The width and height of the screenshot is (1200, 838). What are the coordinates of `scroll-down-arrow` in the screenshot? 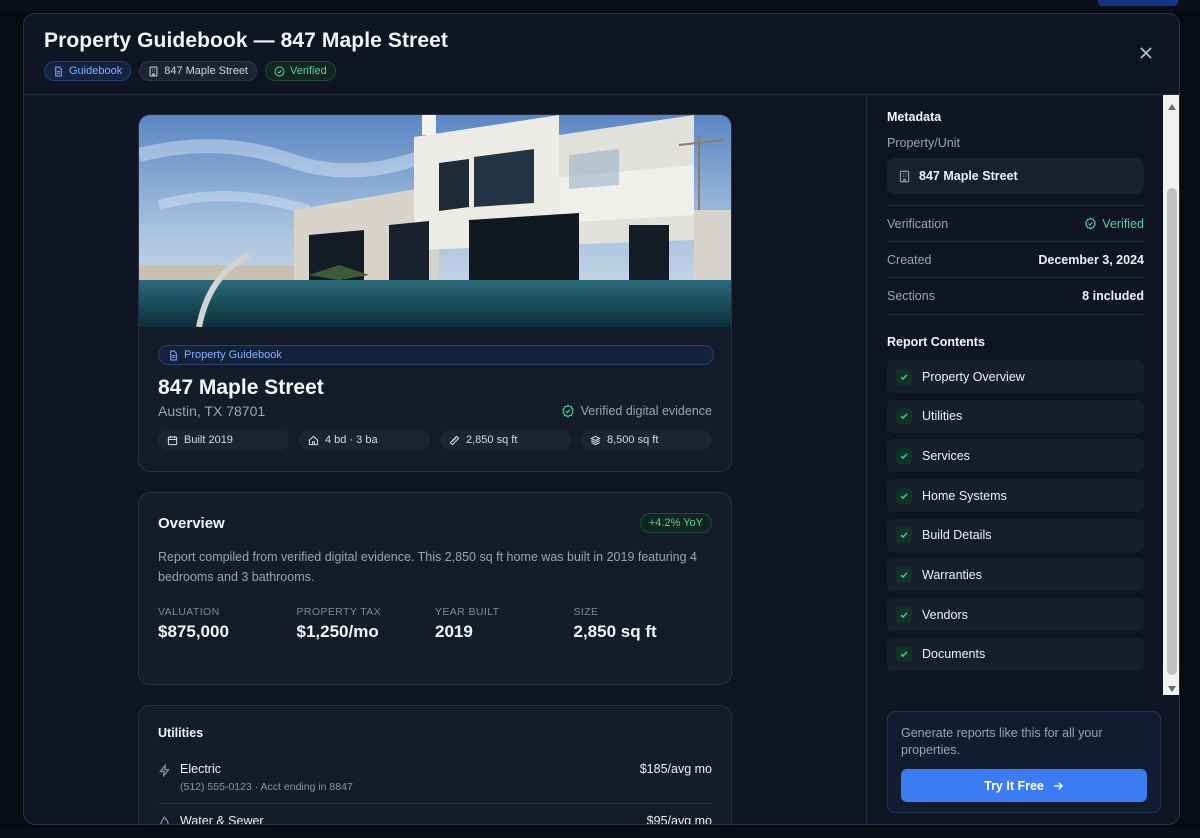 It's located at (1172, 686).